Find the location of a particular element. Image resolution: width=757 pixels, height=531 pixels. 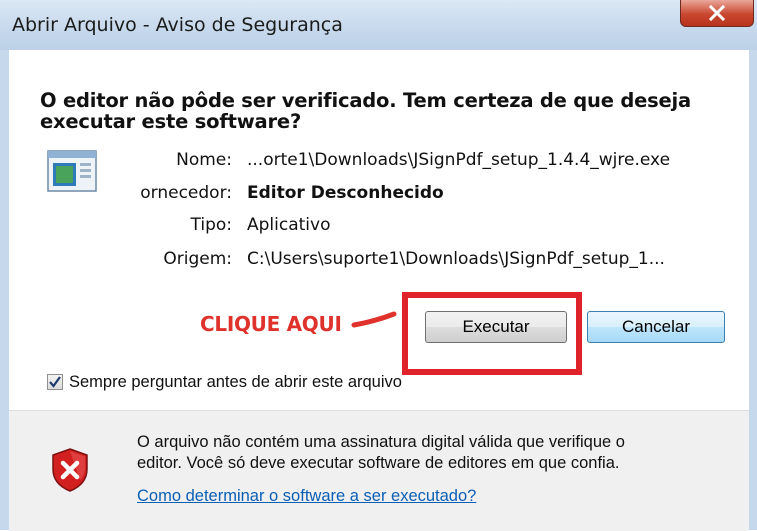

title-bar: Abrir Arquivo - Aviso de Segurança is located at coordinates (378, 25).